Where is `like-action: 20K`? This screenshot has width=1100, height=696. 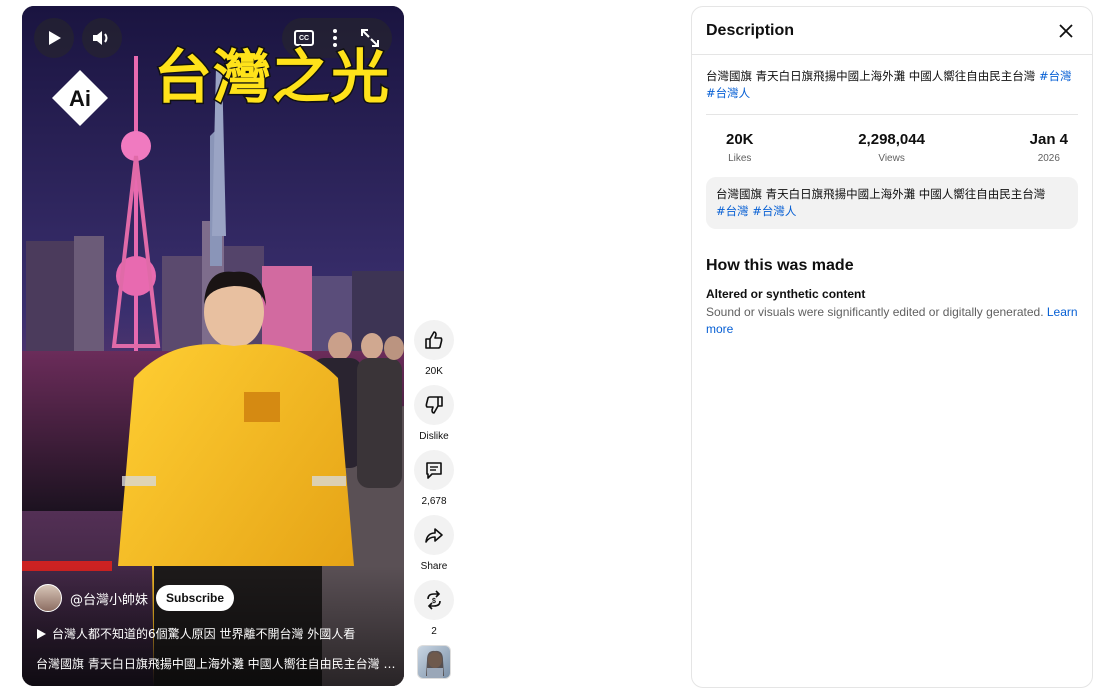 like-action: 20K is located at coordinates (434, 348).